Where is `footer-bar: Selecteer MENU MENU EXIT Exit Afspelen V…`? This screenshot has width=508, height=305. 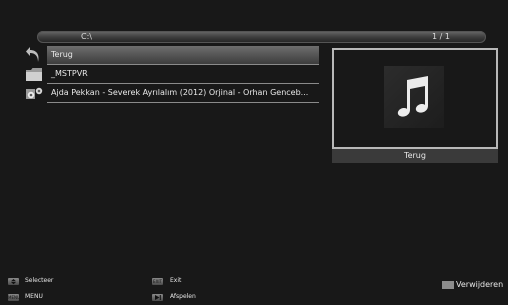 footer-bar: Selecteer MENU MENU EXIT Exit Afspelen V… is located at coordinates (254, 289).